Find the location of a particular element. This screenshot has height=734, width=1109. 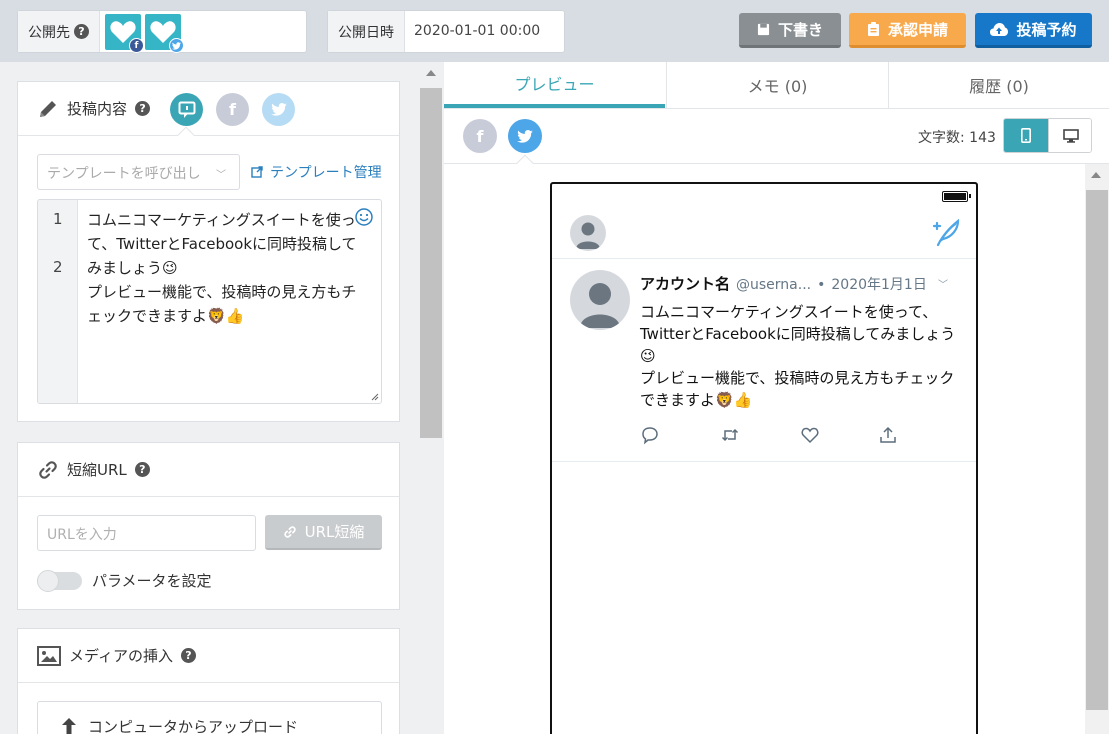

compose-tweet-icon is located at coordinates (946, 233).